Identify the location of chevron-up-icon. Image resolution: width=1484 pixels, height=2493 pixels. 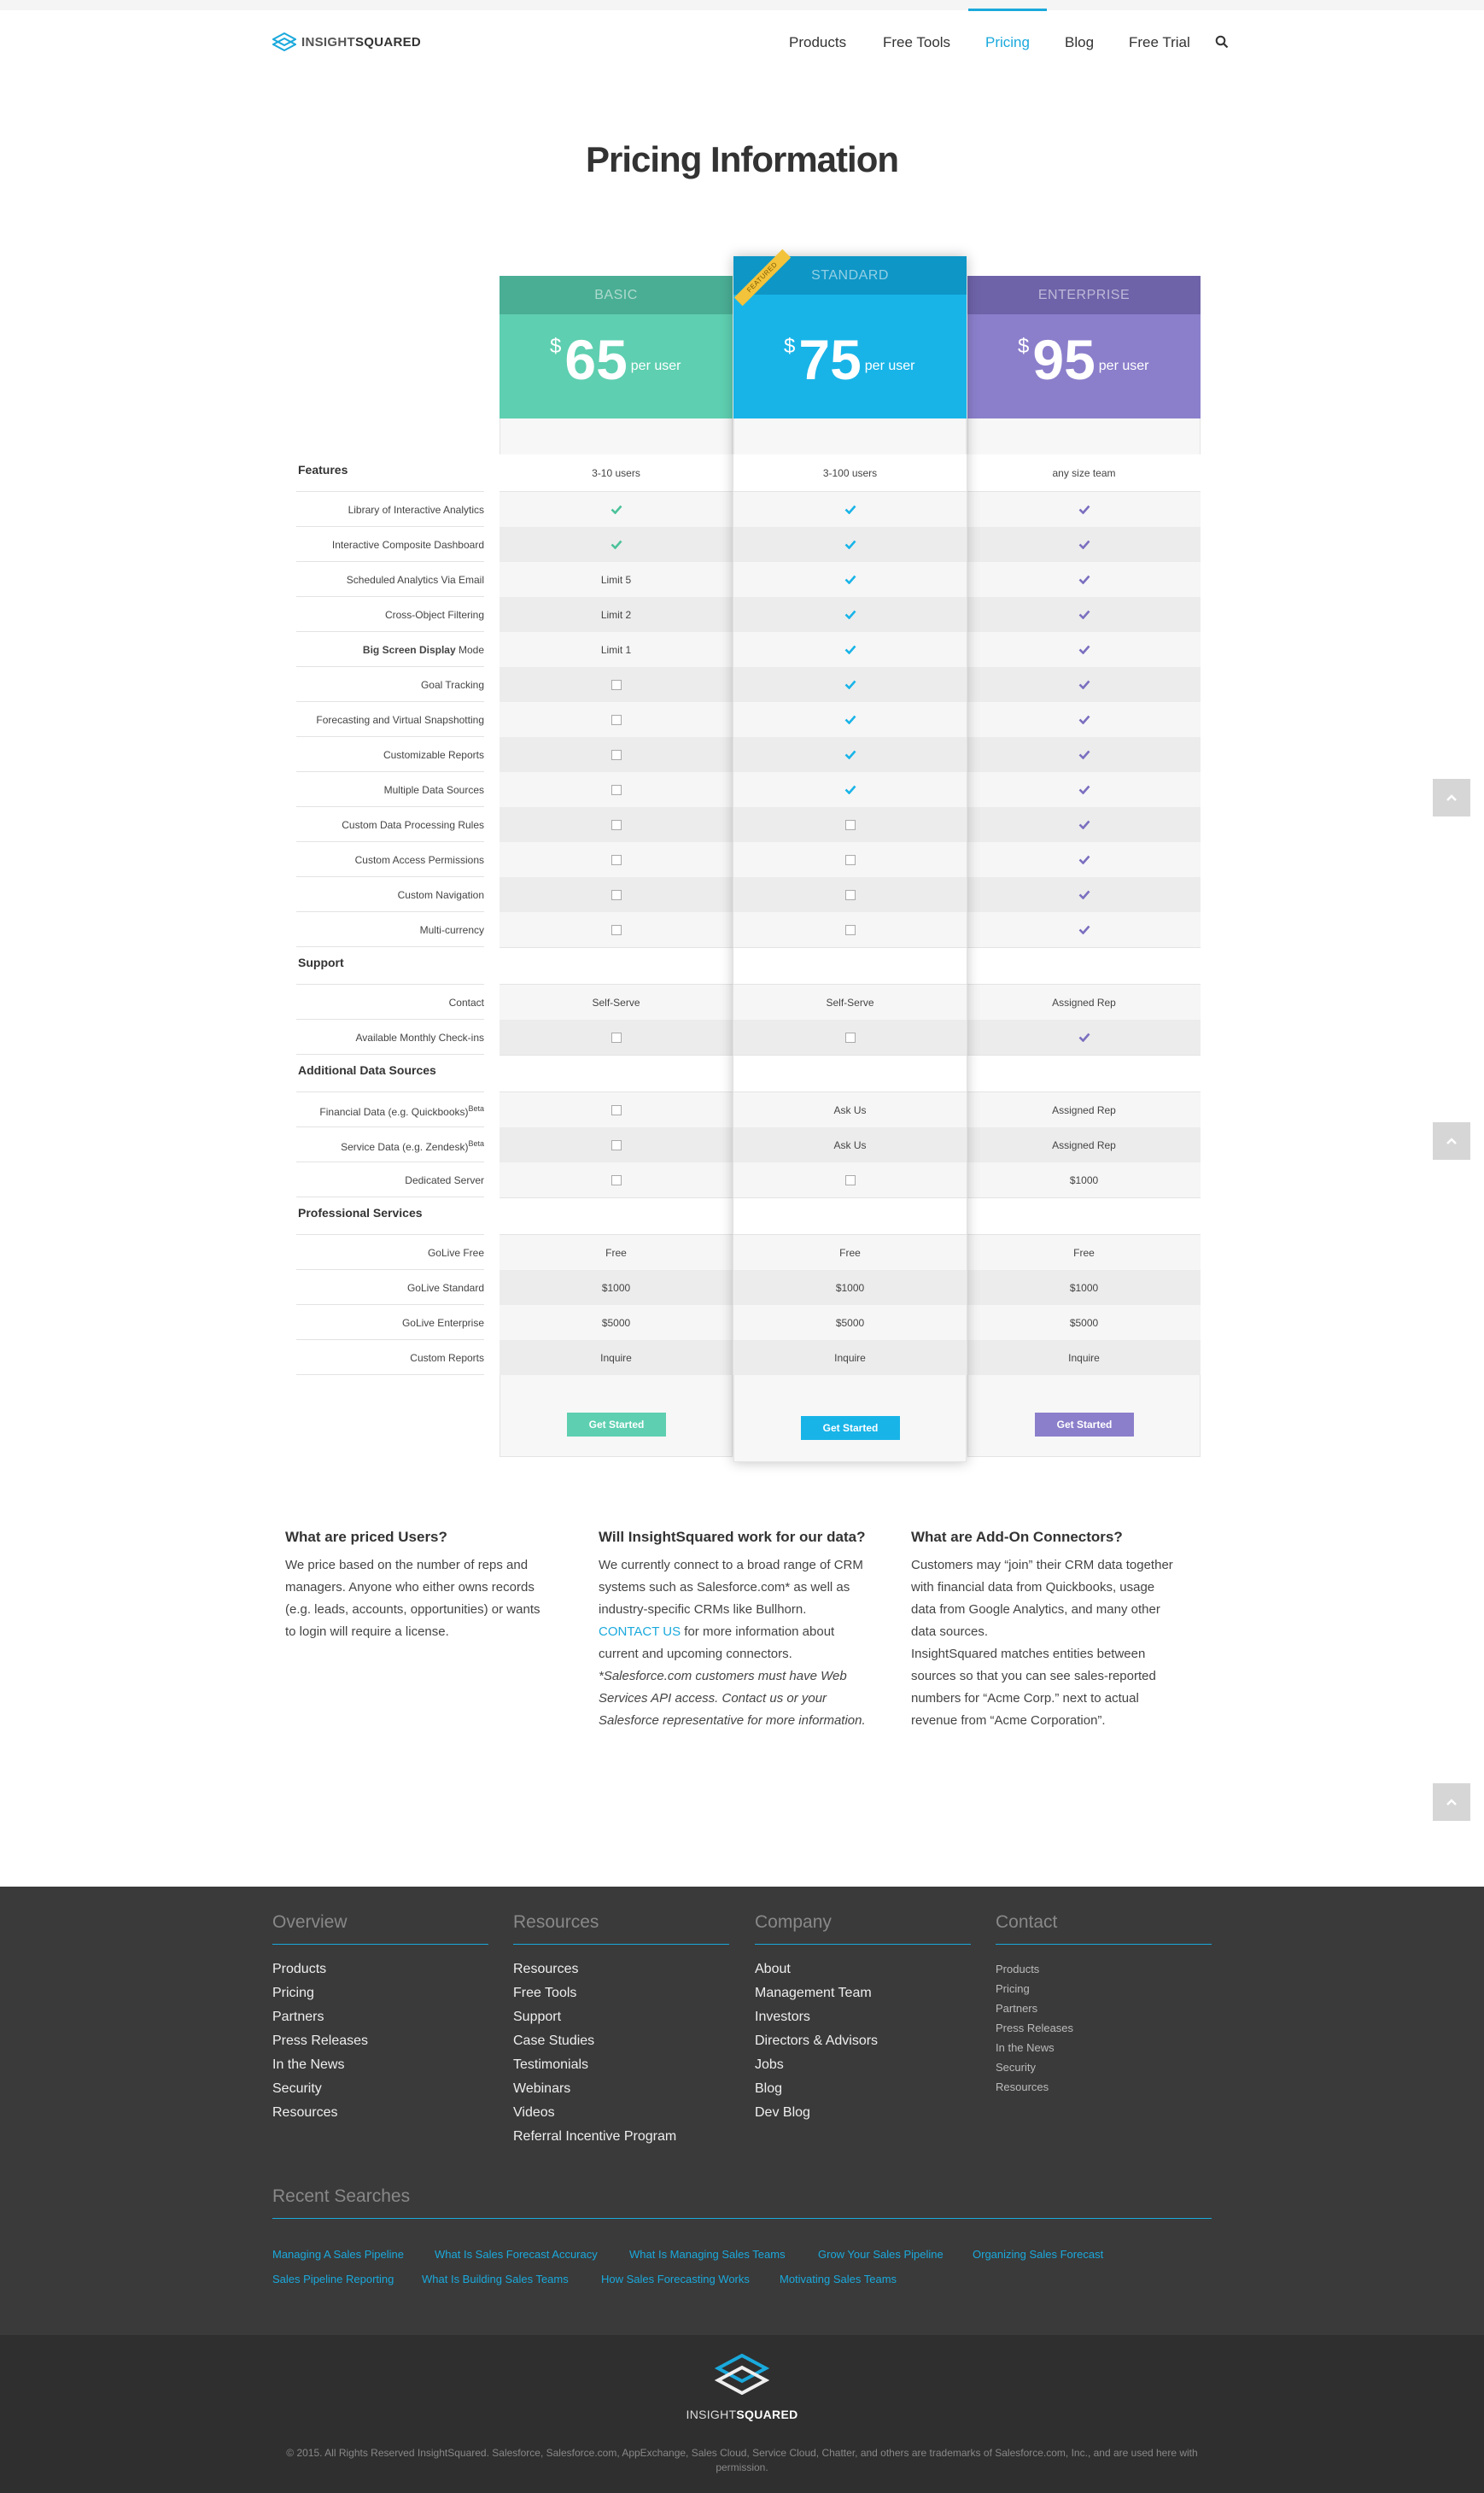
(1452, 1802).